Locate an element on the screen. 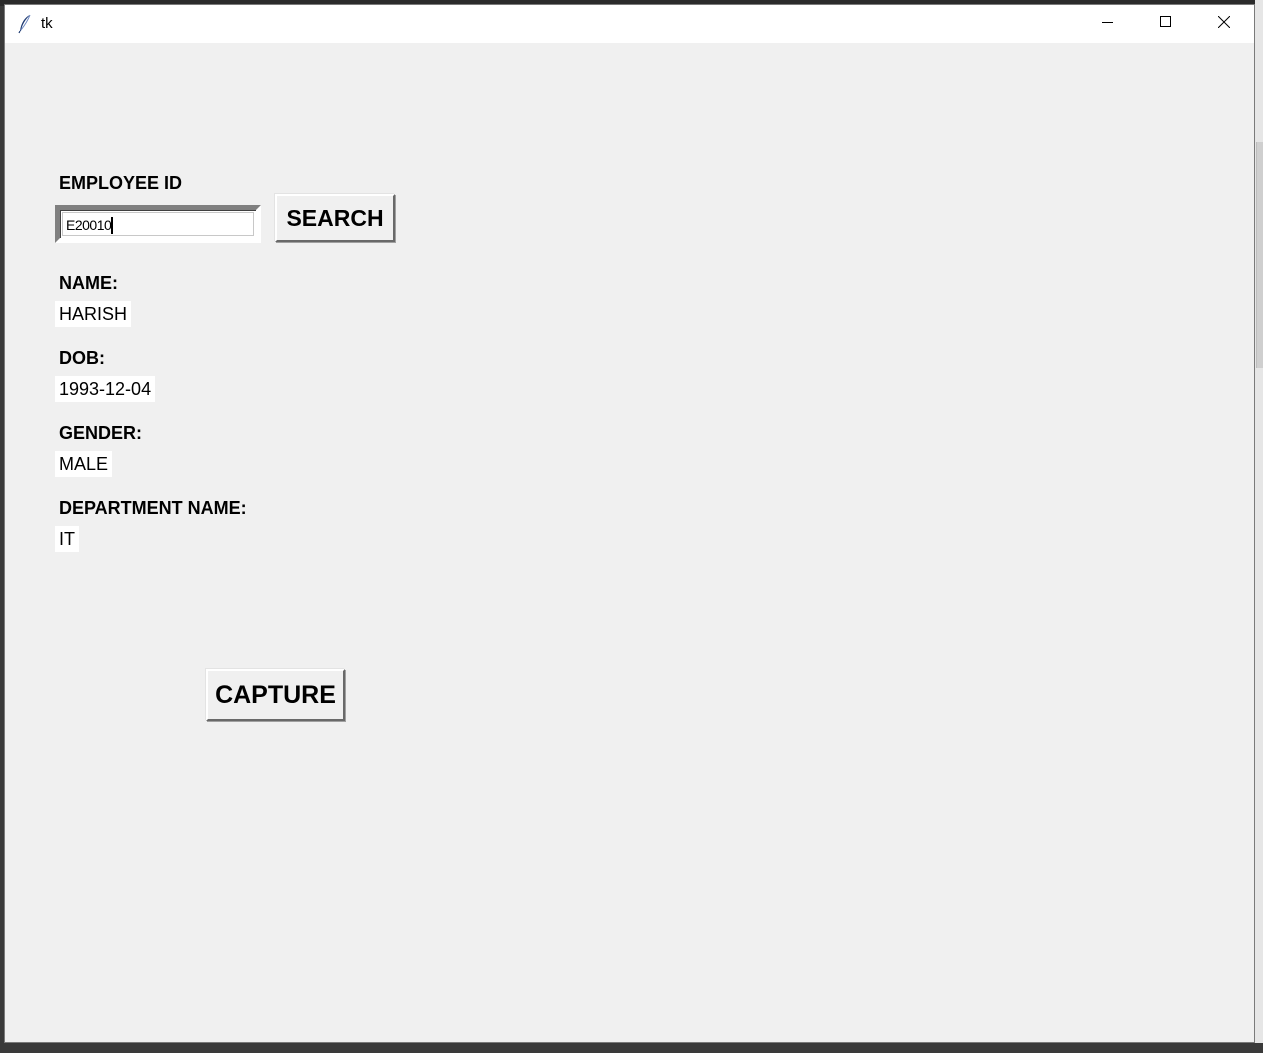 The width and height of the screenshot is (1263, 1053). employee-id-field is located at coordinates (158, 224).